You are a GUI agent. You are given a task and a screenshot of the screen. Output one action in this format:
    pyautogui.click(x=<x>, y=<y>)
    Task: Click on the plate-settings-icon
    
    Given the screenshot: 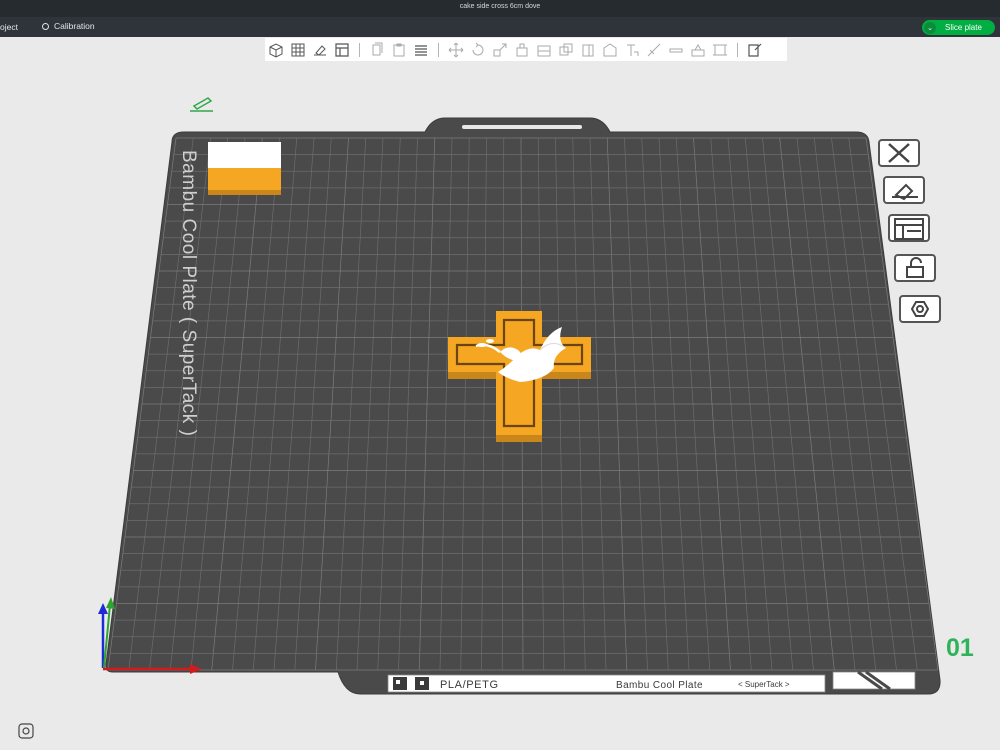 What is the action you would take?
    pyautogui.click(x=920, y=310)
    